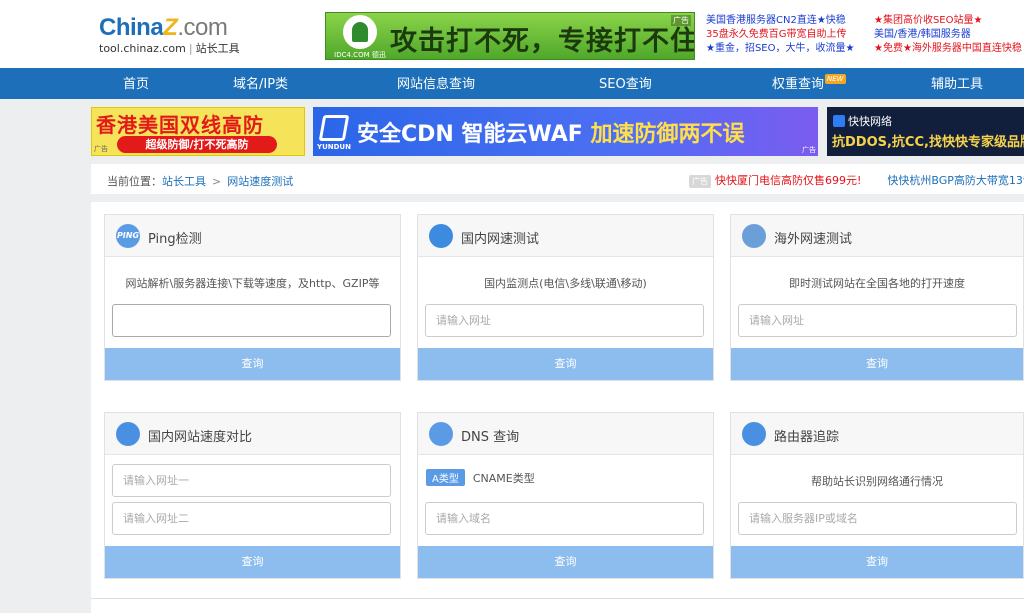  I want to click on overseas-url-input, so click(877, 320).